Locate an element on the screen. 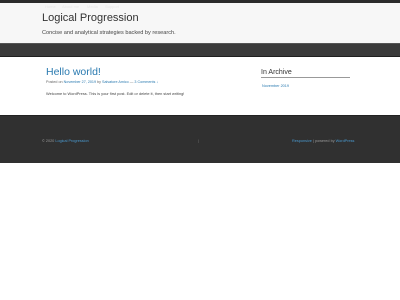 This screenshot has width=400, height=300. site-title: Logical Progression is located at coordinates (90, 18).